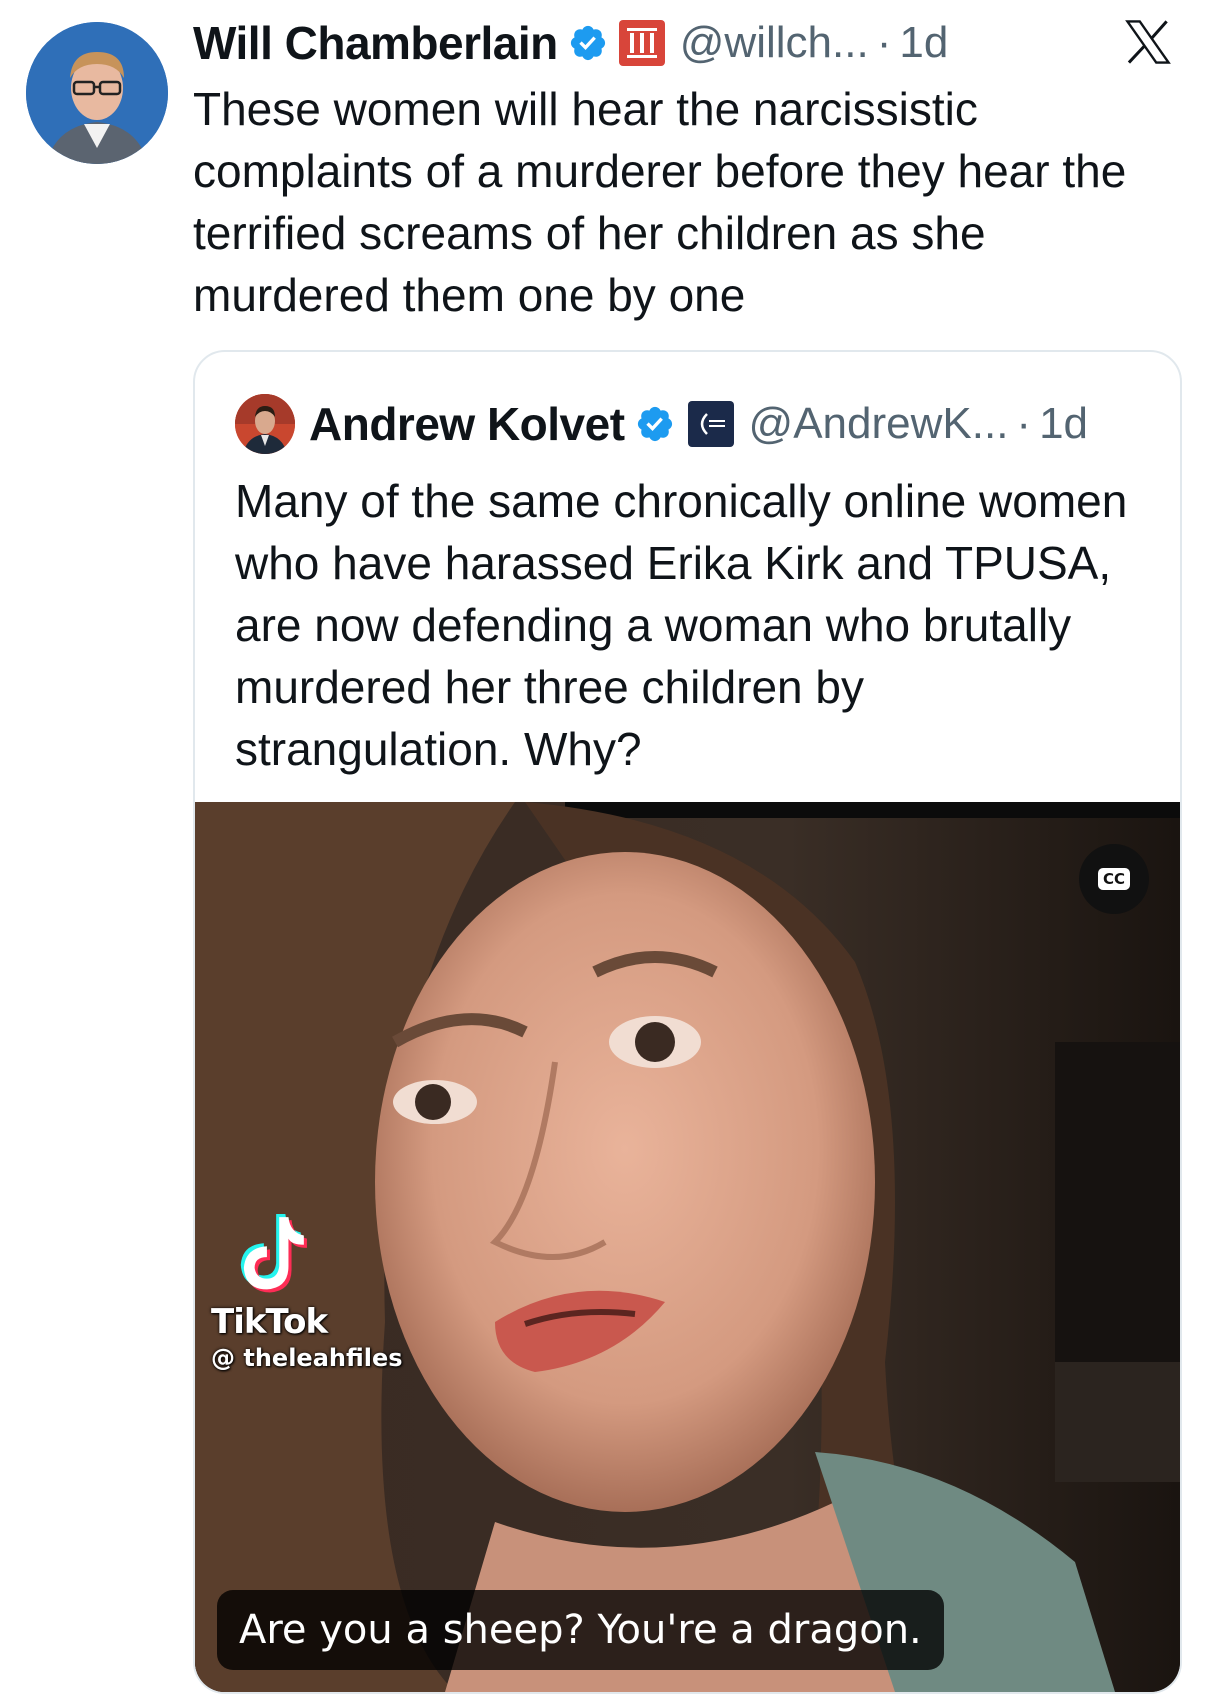 The height and width of the screenshot is (1694, 1206). Describe the element at coordinates (307, 1358) in the screenshot. I see `tiktok-username: @ theleahfiles` at that location.